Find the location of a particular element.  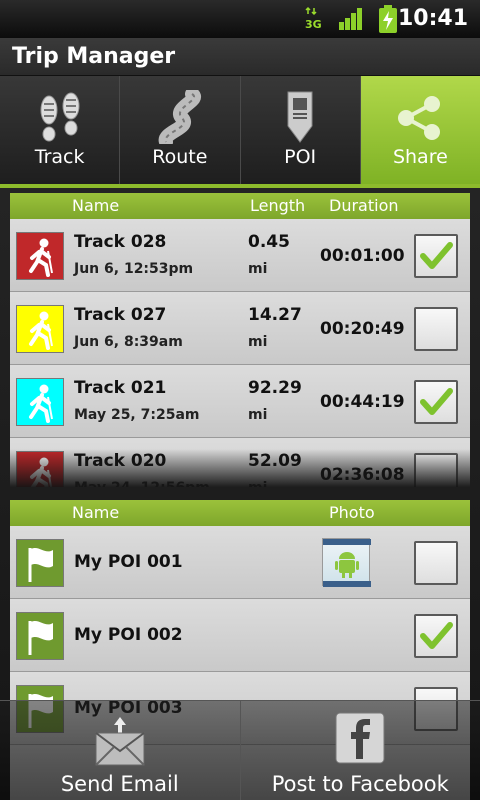

title-bar: Trip Manager is located at coordinates (240, 57).